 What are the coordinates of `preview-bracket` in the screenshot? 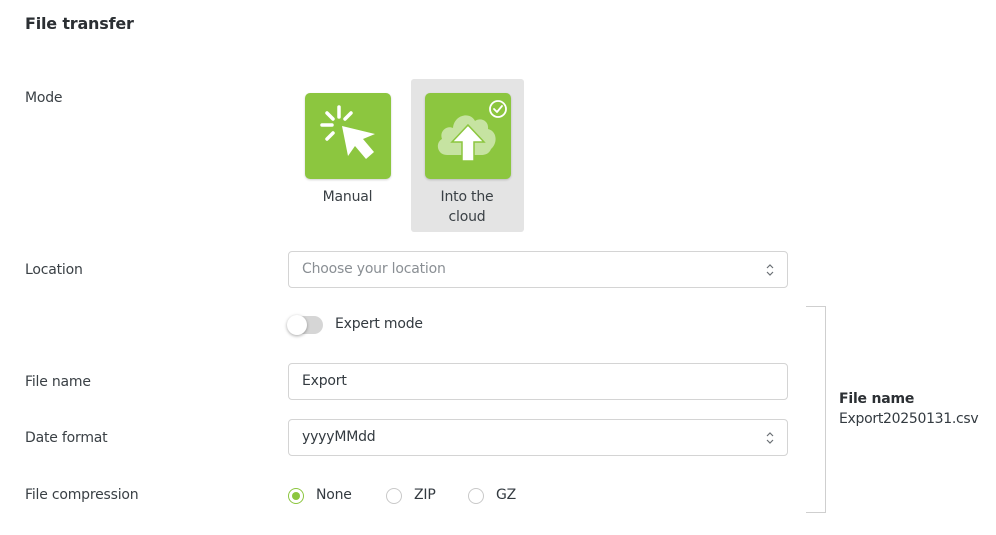 It's located at (816, 409).